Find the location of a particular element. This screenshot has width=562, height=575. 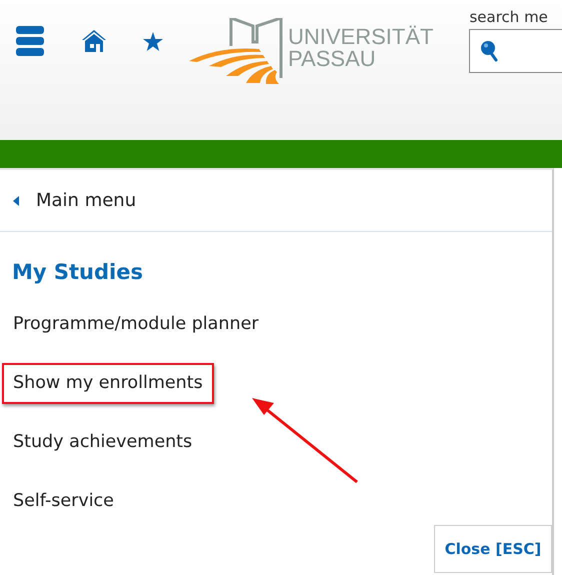

search-label: search me is located at coordinates (508, 17).